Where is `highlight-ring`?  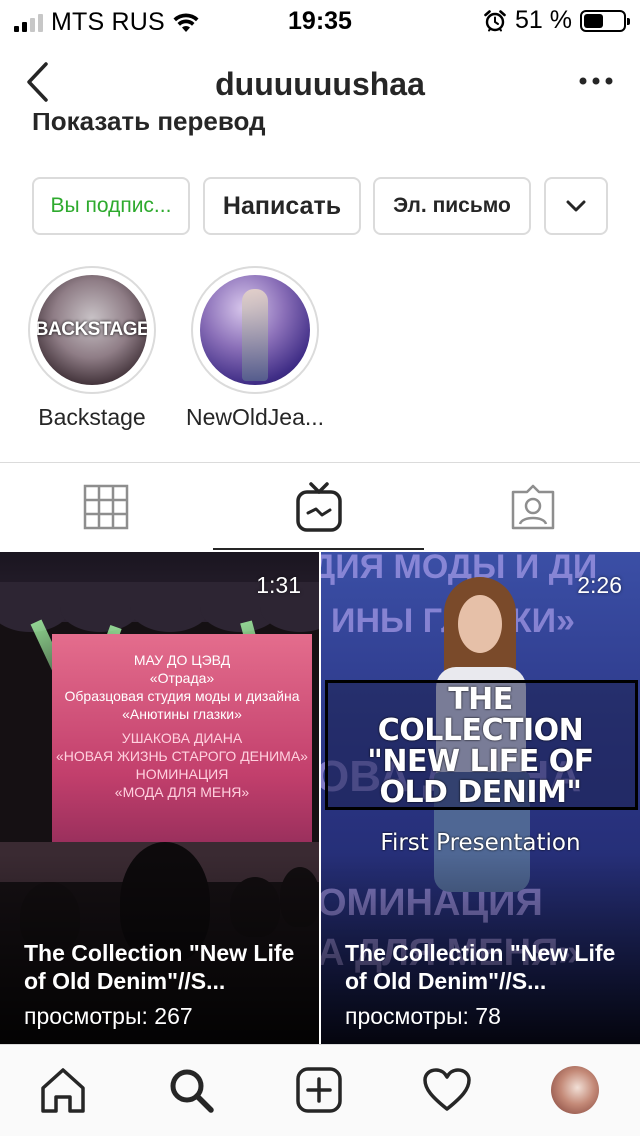
highlight-ring is located at coordinates (255, 330).